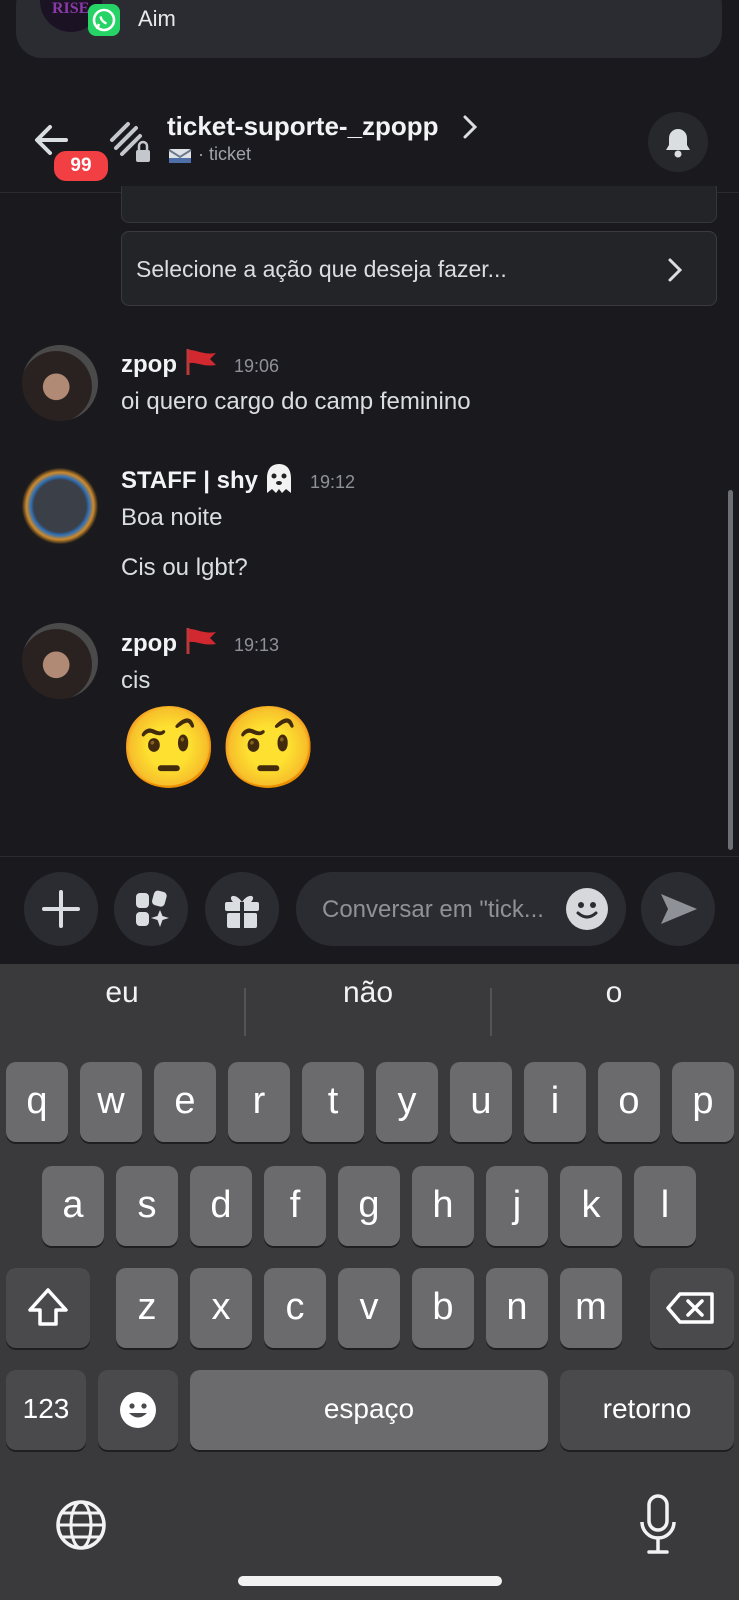 The image size is (739, 1600). I want to click on scrollbar, so click(730, 670).